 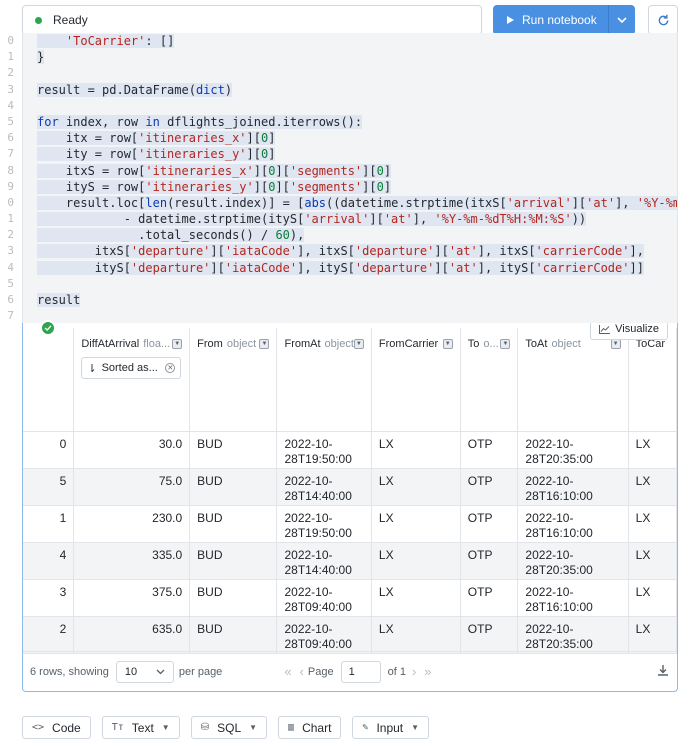 What do you see at coordinates (38, 20) in the screenshot?
I see `status-dot-icon` at bounding box center [38, 20].